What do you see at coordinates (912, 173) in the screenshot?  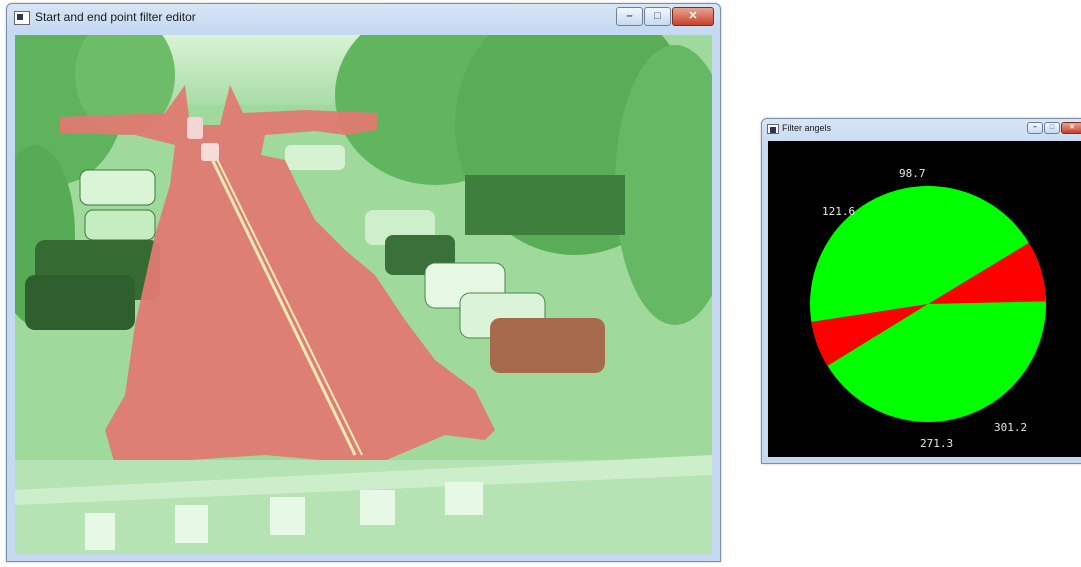 I see `angle-label-1: 98.7` at bounding box center [912, 173].